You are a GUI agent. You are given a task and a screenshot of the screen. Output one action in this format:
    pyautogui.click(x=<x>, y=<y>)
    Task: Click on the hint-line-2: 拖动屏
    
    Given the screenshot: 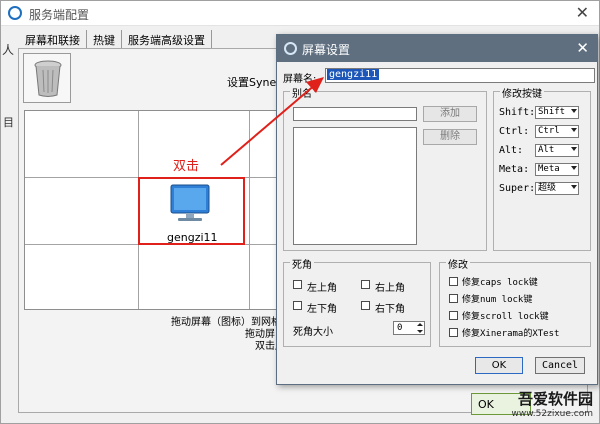 What is the action you would take?
    pyautogui.click(x=260, y=334)
    